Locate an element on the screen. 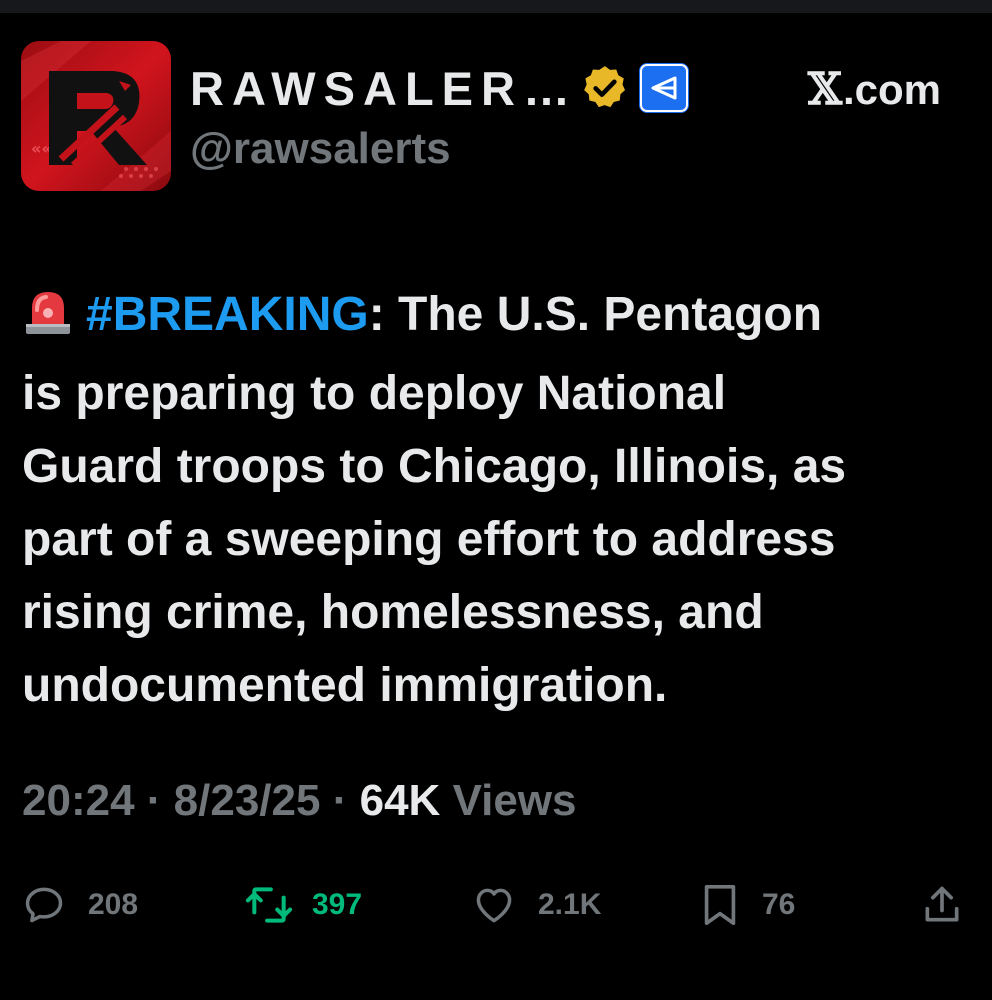 The height and width of the screenshot is (1000, 992). tweet-line-2: is preparing to deploy National is located at coordinates (374, 393).